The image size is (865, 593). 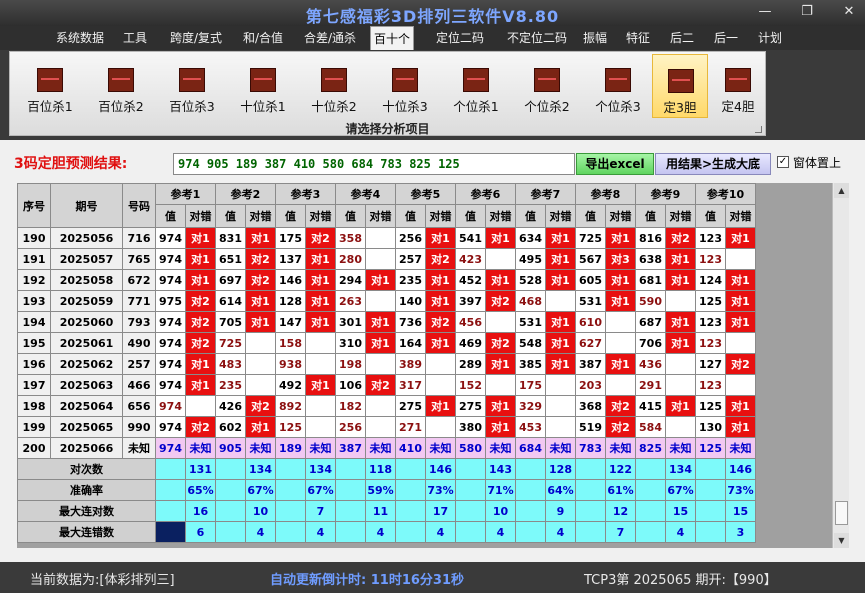 I want to click on menu-item-1: 工具, so click(x=135, y=38).